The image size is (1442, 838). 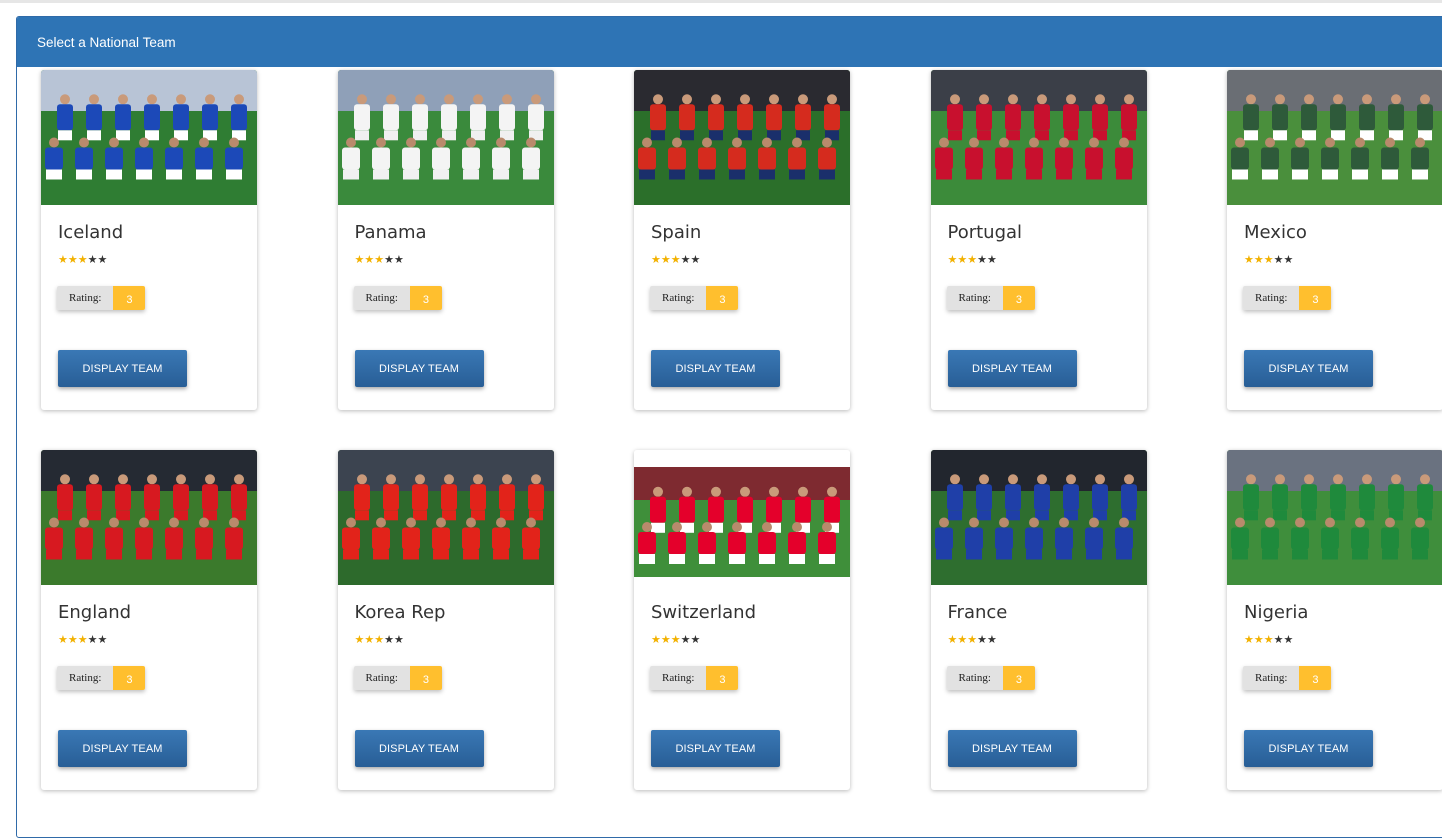 I want to click on panel-title: Select a National Team, so click(x=106, y=42).